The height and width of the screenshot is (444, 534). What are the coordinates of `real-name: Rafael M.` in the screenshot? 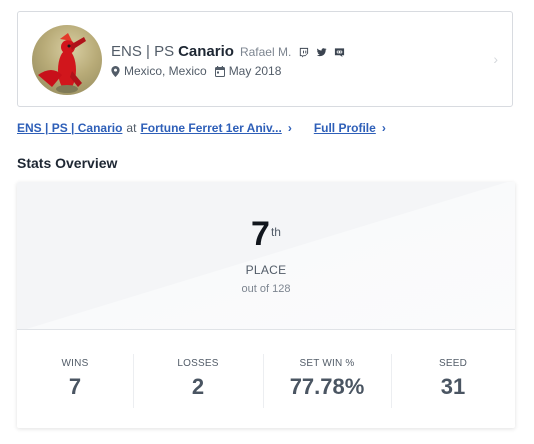 It's located at (265, 52).